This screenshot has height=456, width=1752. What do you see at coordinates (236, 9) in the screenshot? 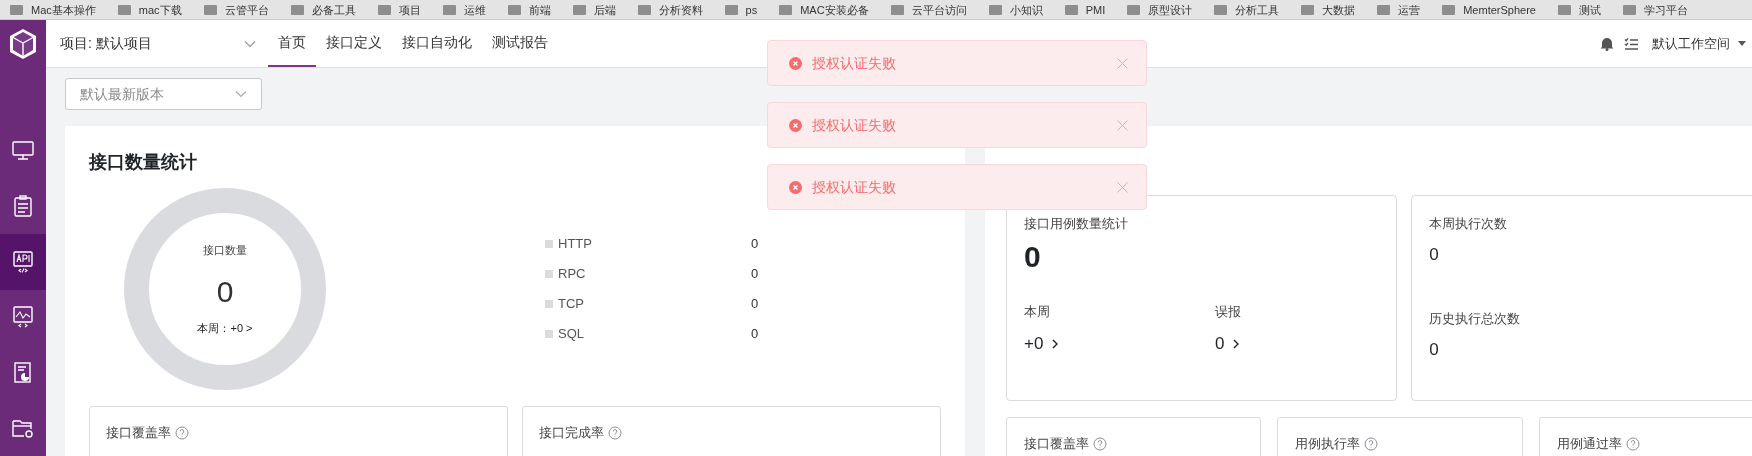
I see `bookmark: 云管平台` at bounding box center [236, 9].